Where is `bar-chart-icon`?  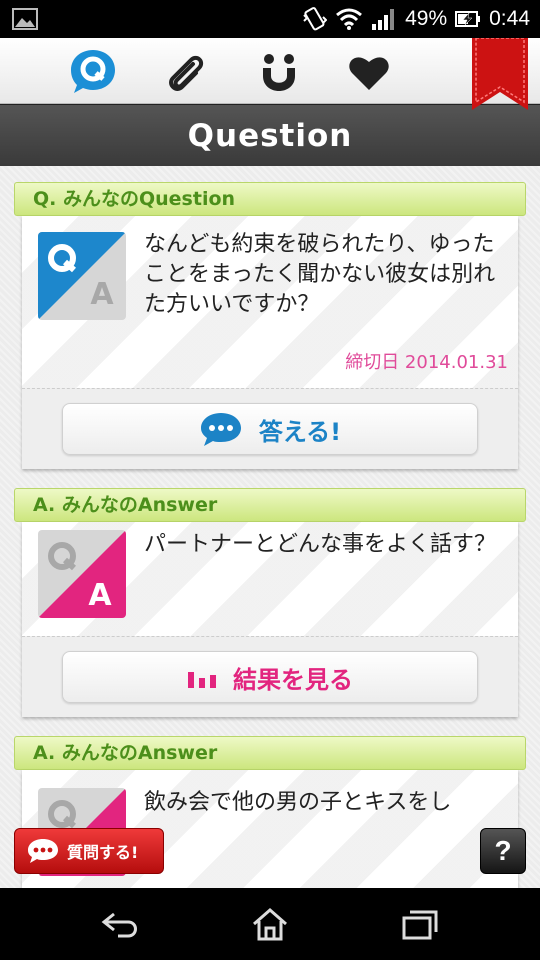
bar-chart-icon is located at coordinates (202, 680).